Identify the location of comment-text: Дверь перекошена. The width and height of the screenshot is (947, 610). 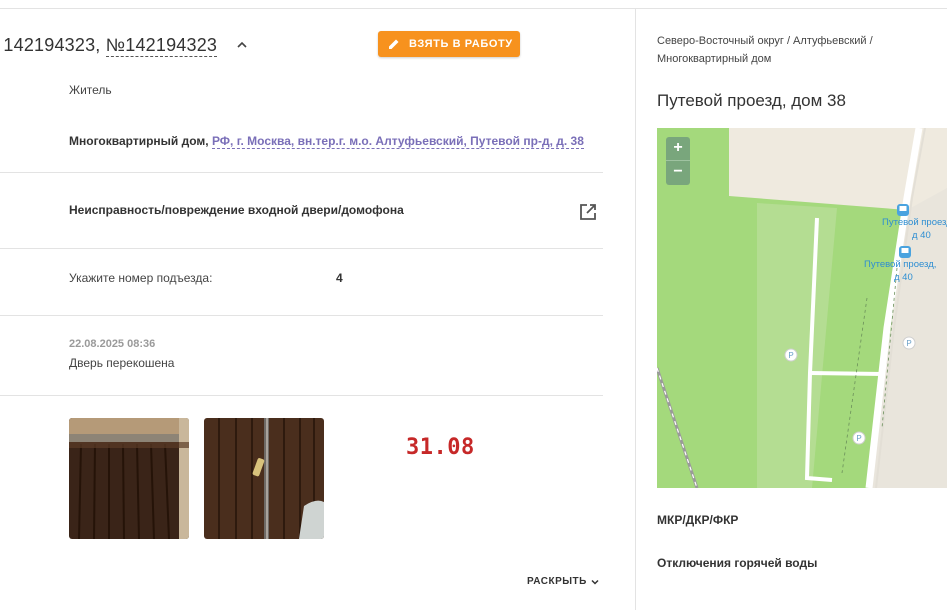
(122, 363).